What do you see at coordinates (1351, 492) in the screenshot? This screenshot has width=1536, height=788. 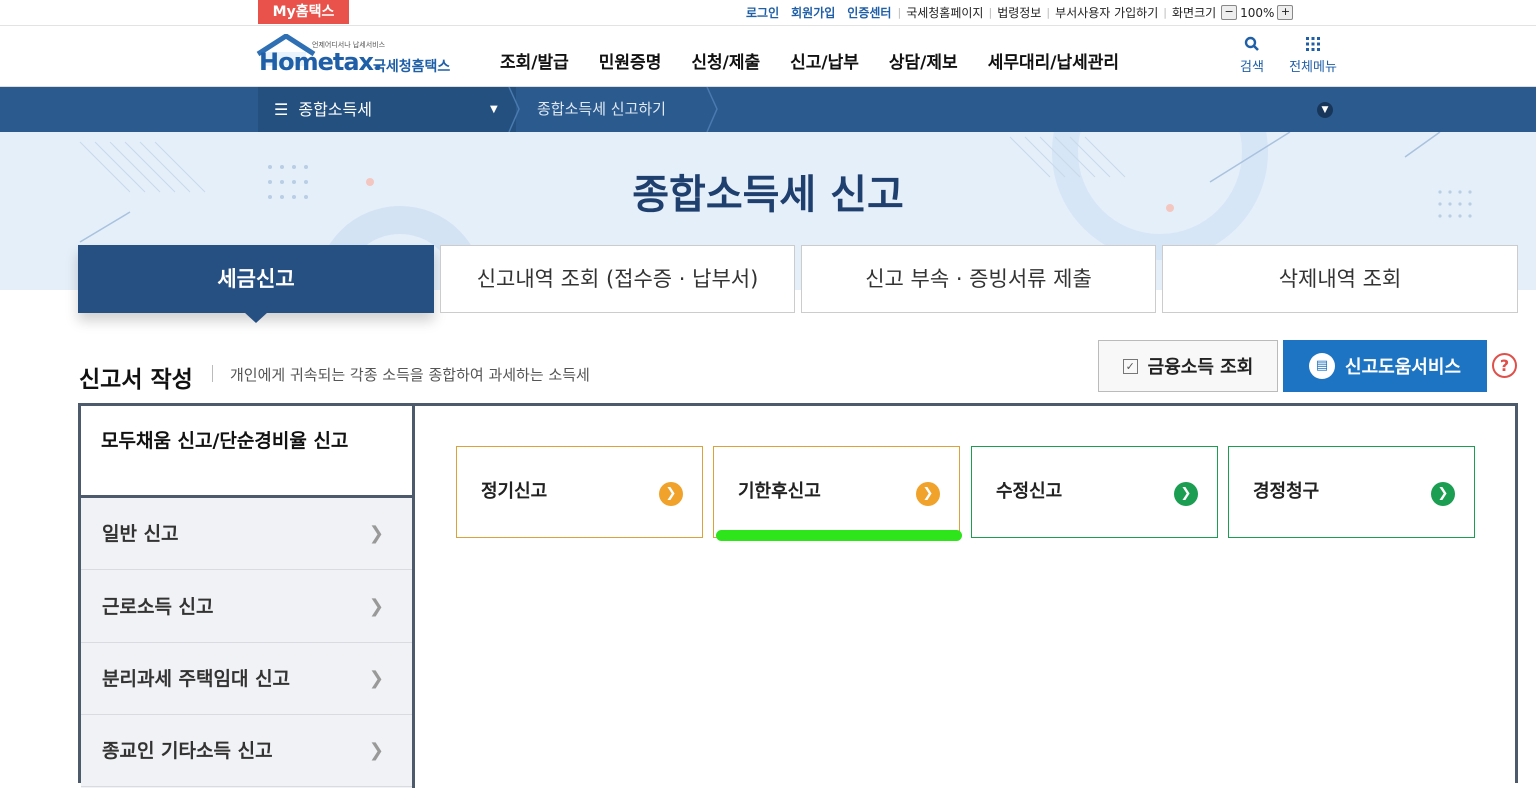 I see `card-correction-claim: 경정청구 ❯` at bounding box center [1351, 492].